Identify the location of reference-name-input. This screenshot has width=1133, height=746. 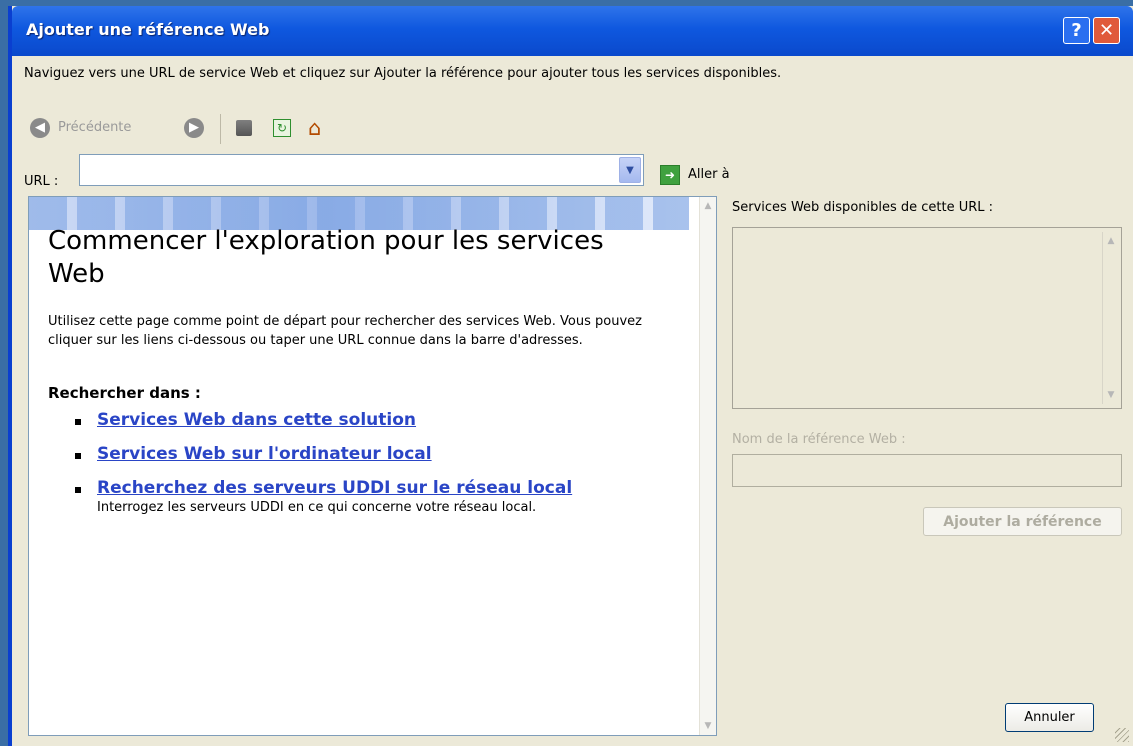
(927, 470).